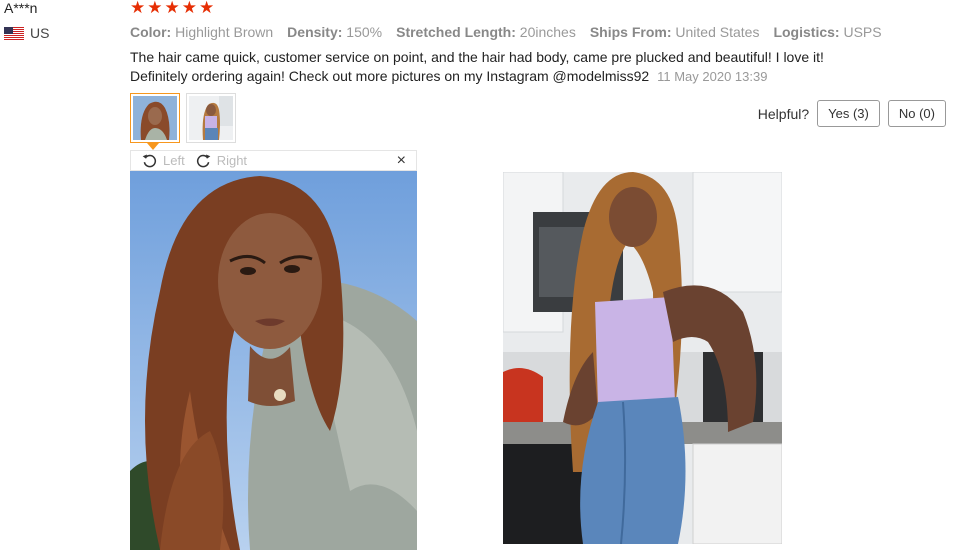 Image resolution: width=960 pixels, height=560 pixels. I want to click on review-date: 11 May 2020 13:39, so click(712, 76).